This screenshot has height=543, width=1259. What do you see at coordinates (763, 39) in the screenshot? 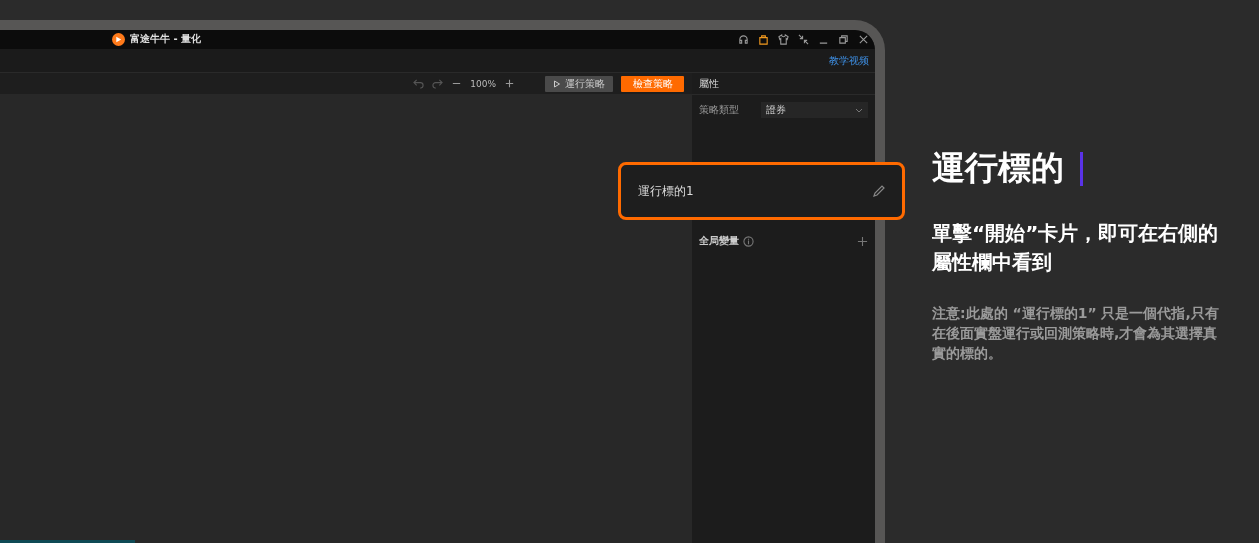
I see `bag-icon` at bounding box center [763, 39].